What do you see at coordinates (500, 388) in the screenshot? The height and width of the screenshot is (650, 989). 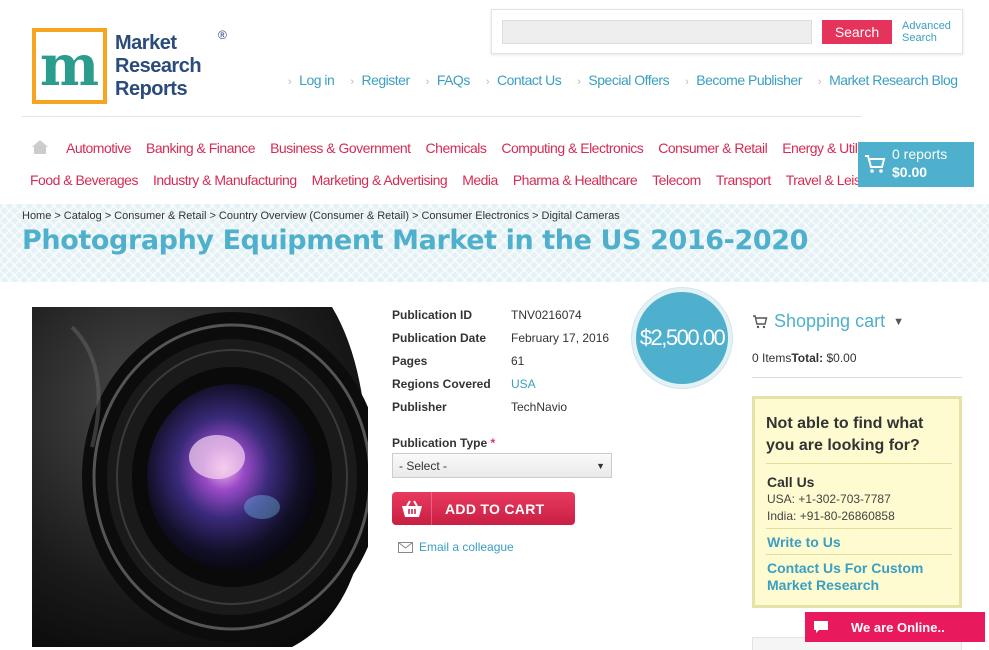 I see `detail-regions-covered: Regions Covered USA` at bounding box center [500, 388].